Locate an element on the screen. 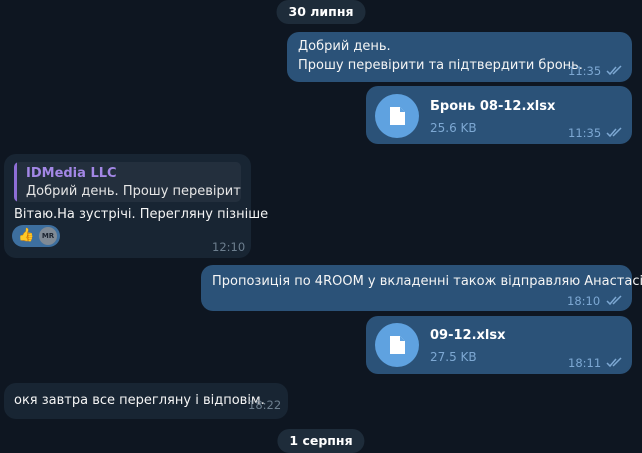 The image size is (642, 453). message-text: Вітаю.На зустрічі. Перегляну пізніше is located at coordinates (141, 214).